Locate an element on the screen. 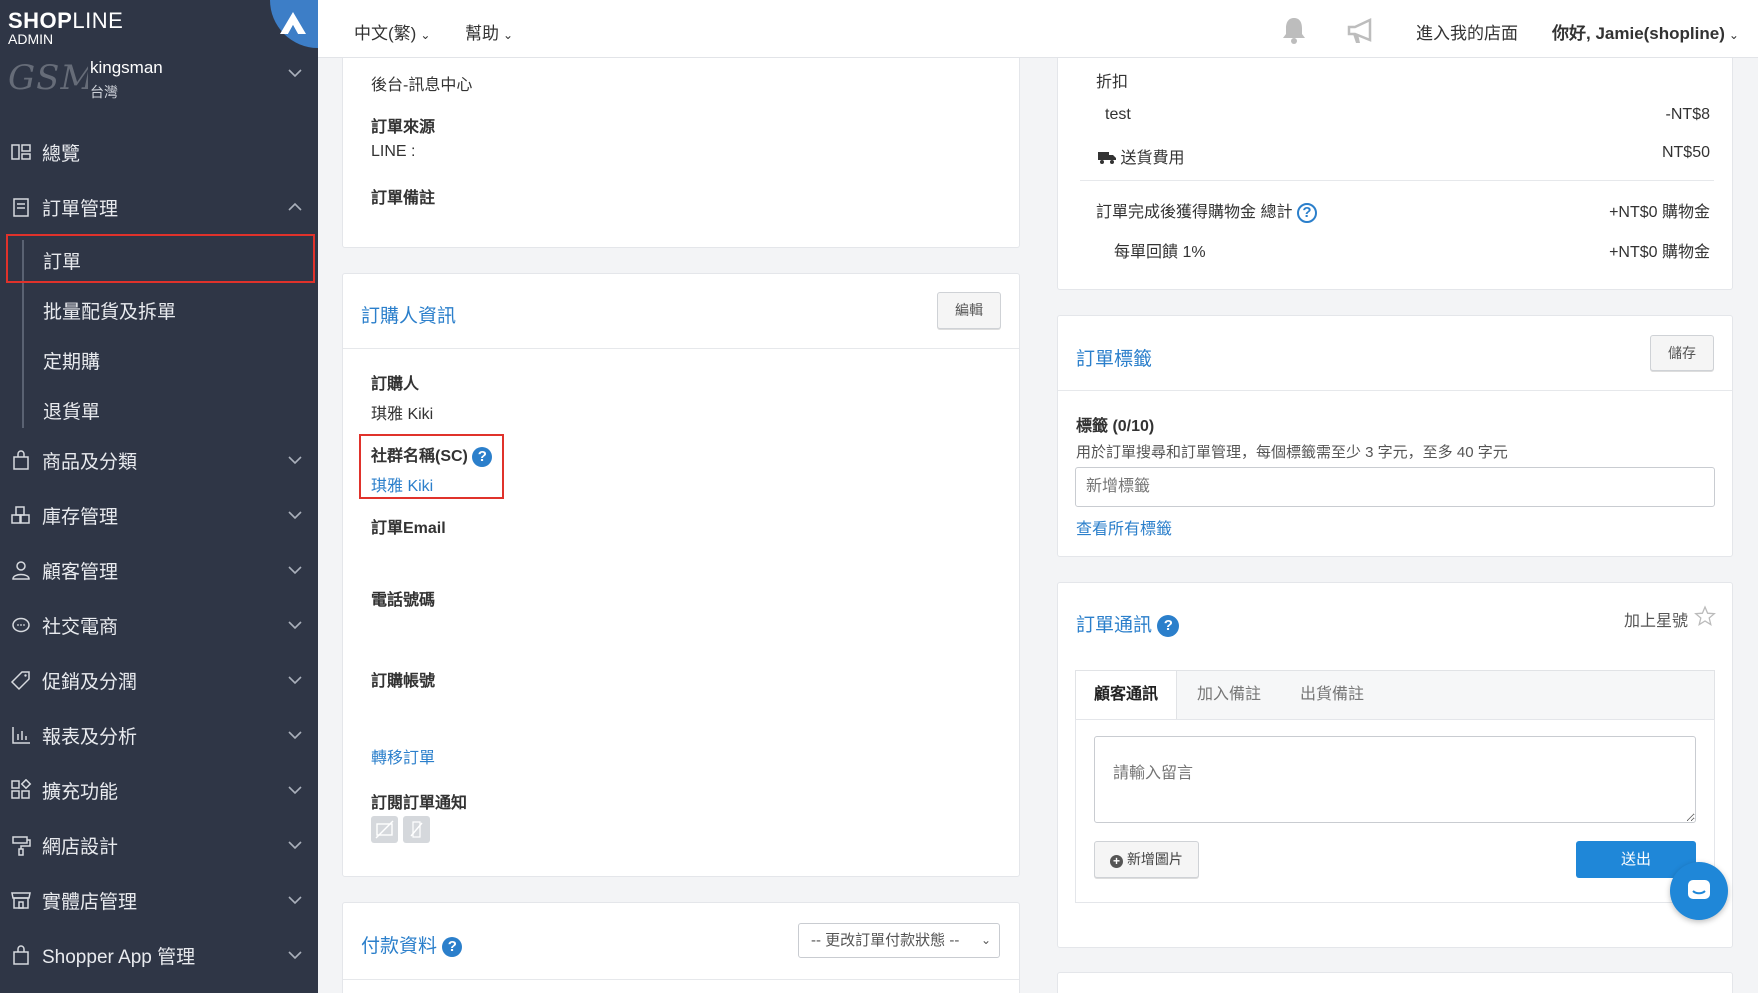 This screenshot has height=993, width=1758. sidebar-item-shopper-app: Shopper App 管理 is located at coordinates (159, 955).